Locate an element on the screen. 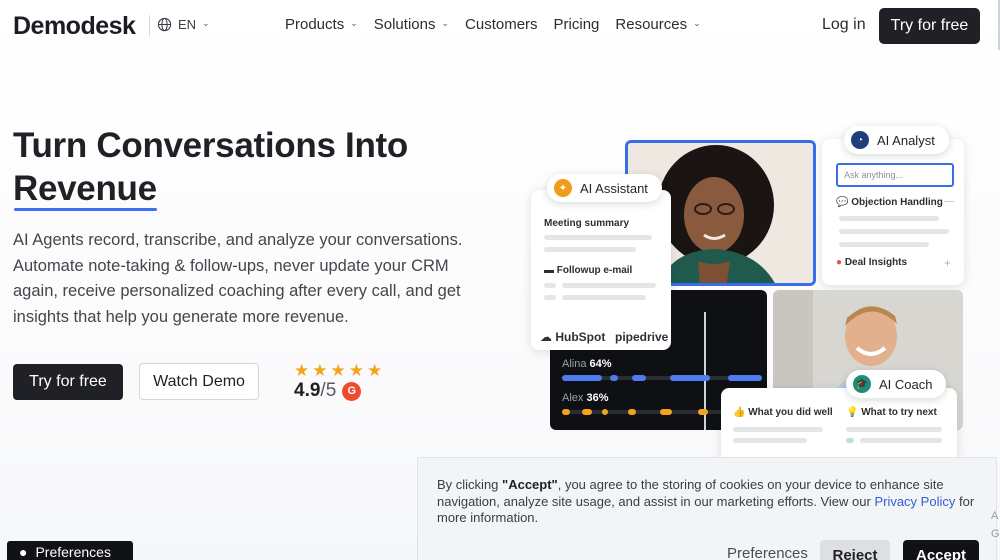  menu-solutions: Solutions ⌄ is located at coordinates (411, 24).